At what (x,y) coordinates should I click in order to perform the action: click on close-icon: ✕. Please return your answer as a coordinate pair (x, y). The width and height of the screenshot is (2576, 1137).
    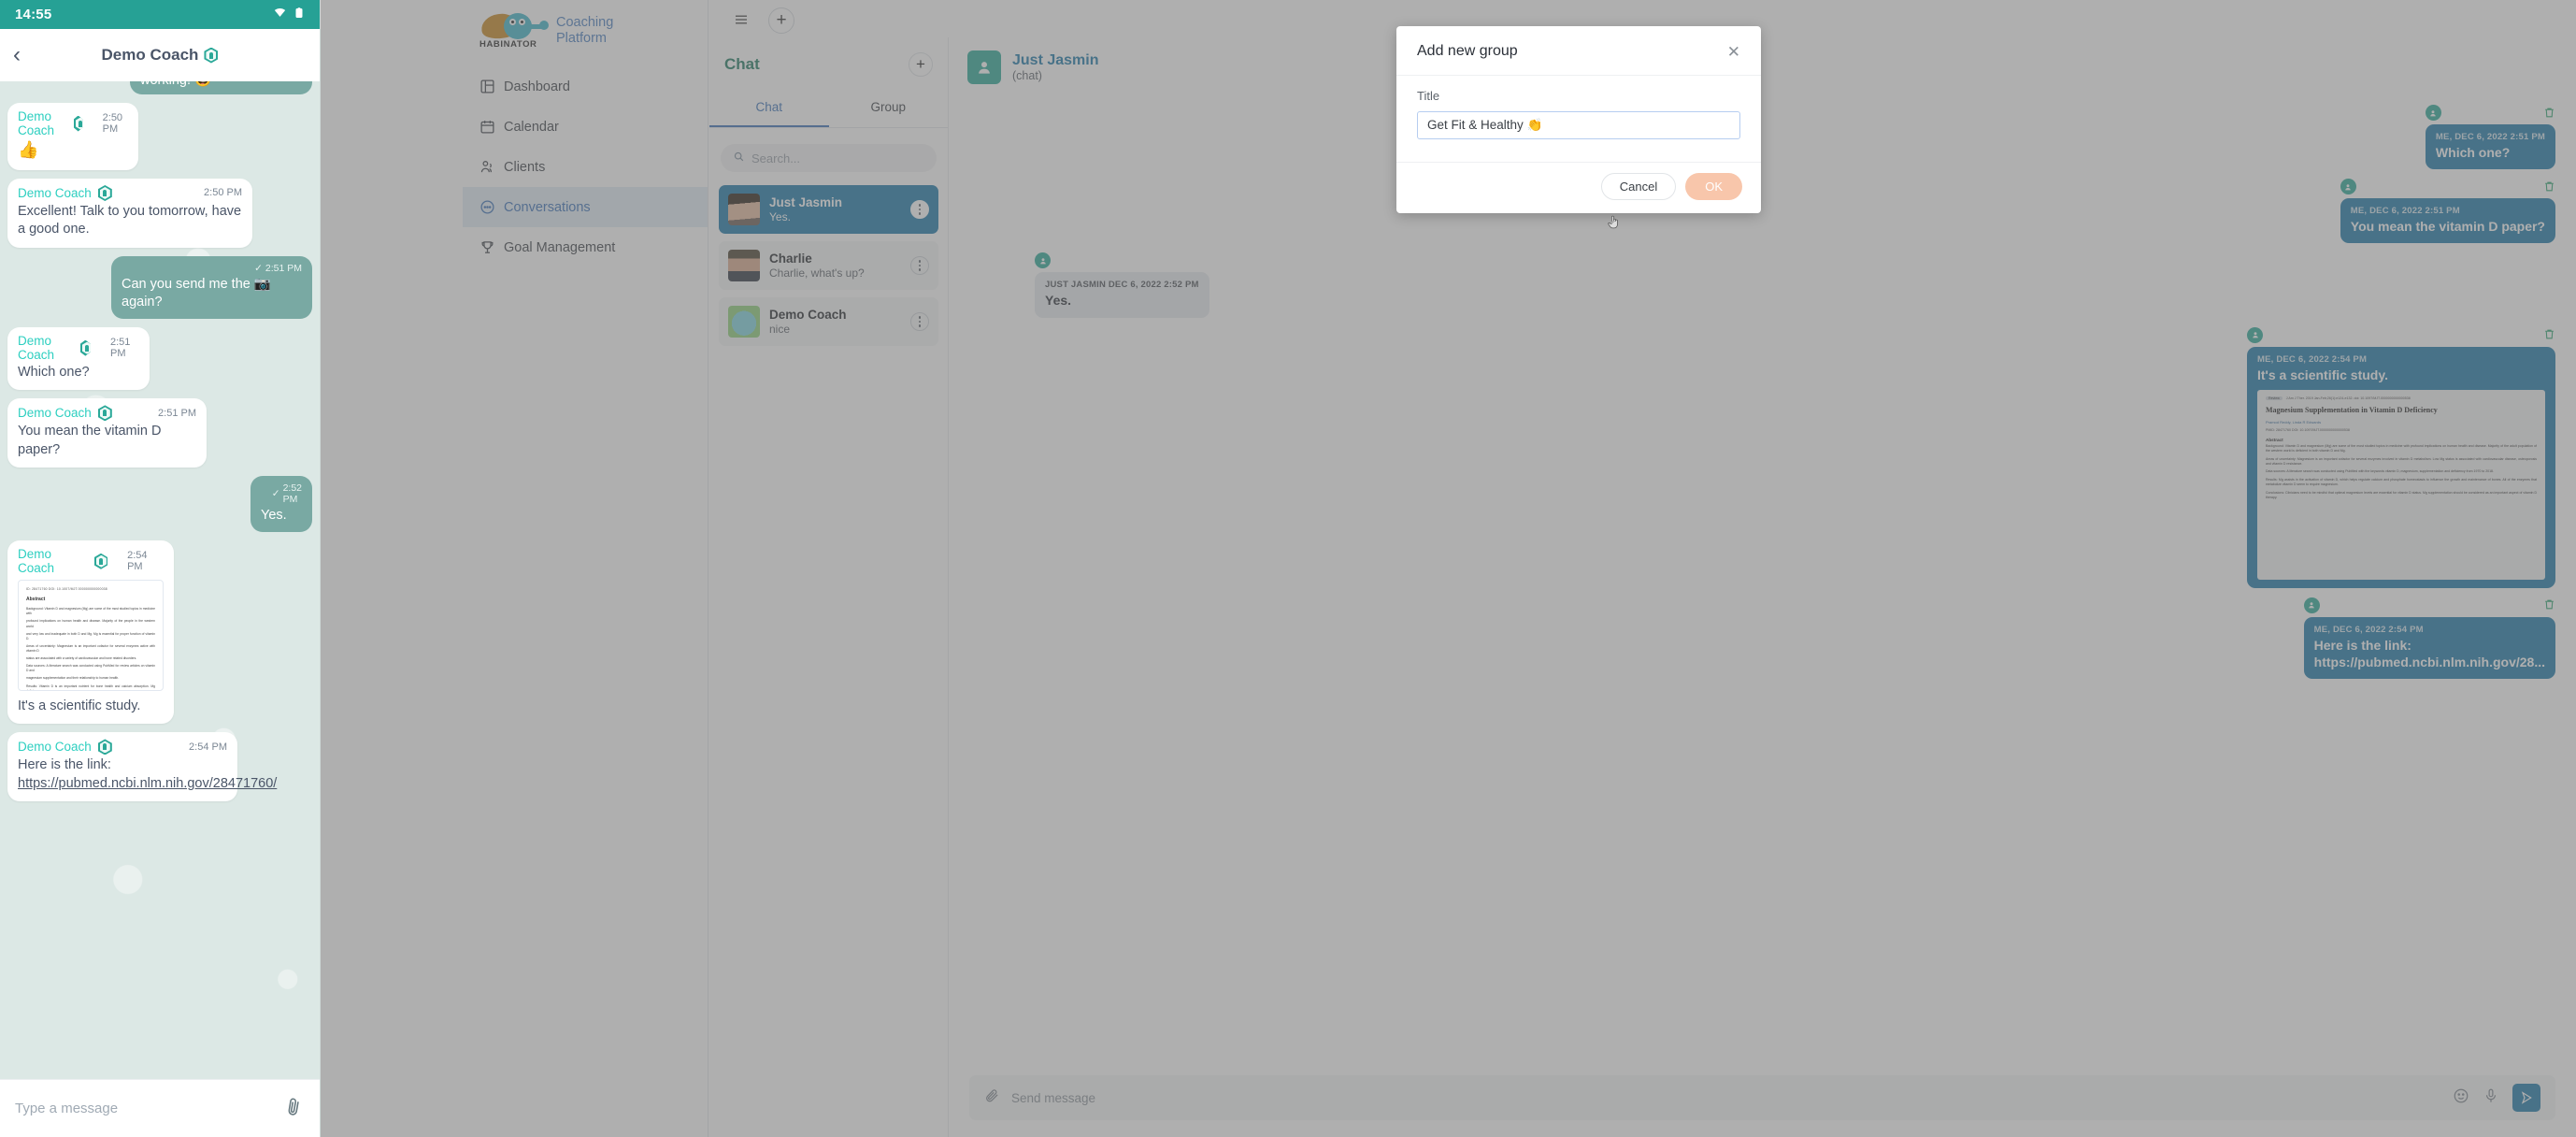
    Looking at the image, I should click on (1733, 52).